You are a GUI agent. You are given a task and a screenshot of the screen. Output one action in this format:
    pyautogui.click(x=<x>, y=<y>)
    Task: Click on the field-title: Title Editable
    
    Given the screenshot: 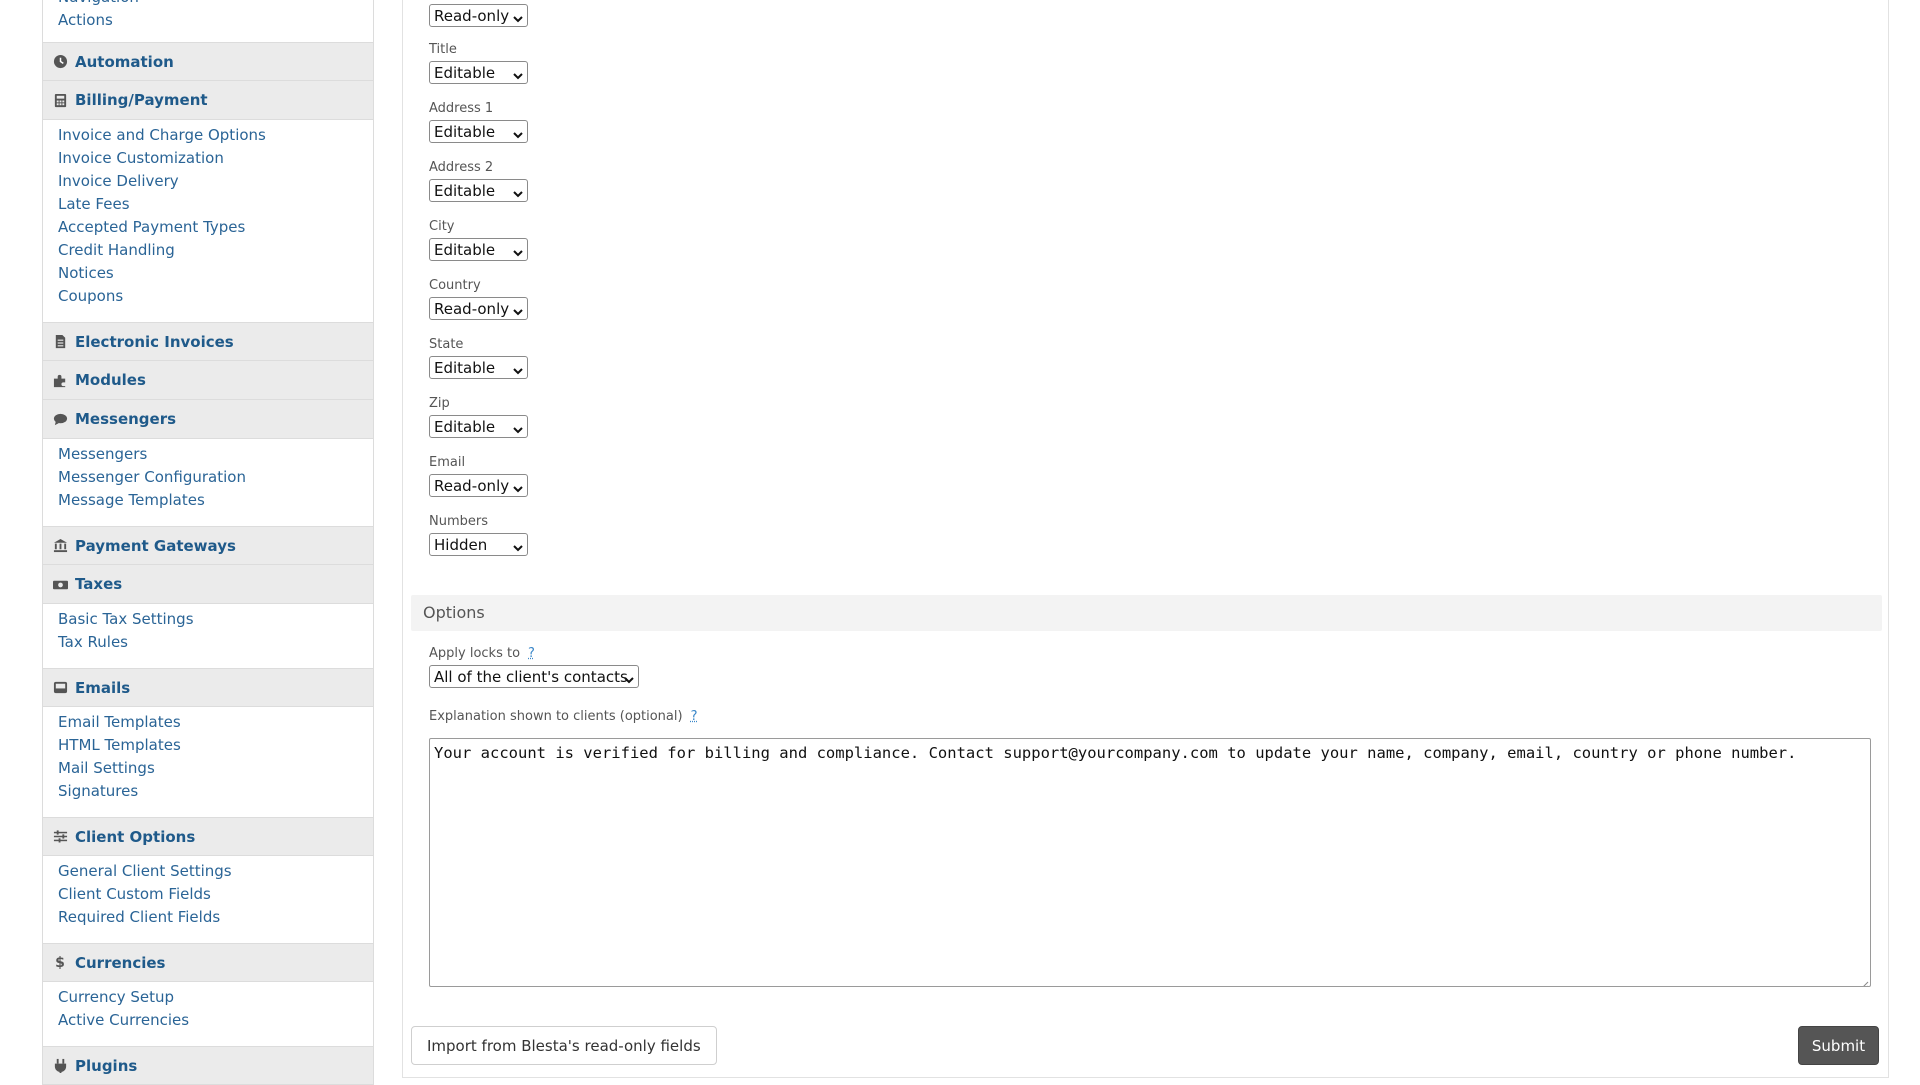 What is the action you would take?
    pyautogui.click(x=478, y=62)
    